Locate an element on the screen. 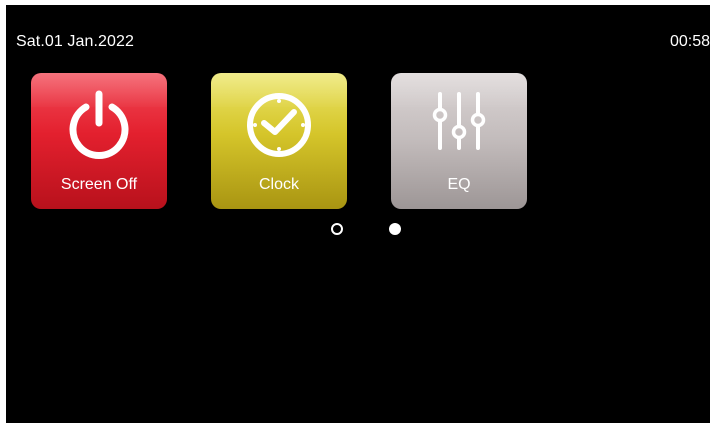  screen-off-button: Screen Off is located at coordinates (99, 141).